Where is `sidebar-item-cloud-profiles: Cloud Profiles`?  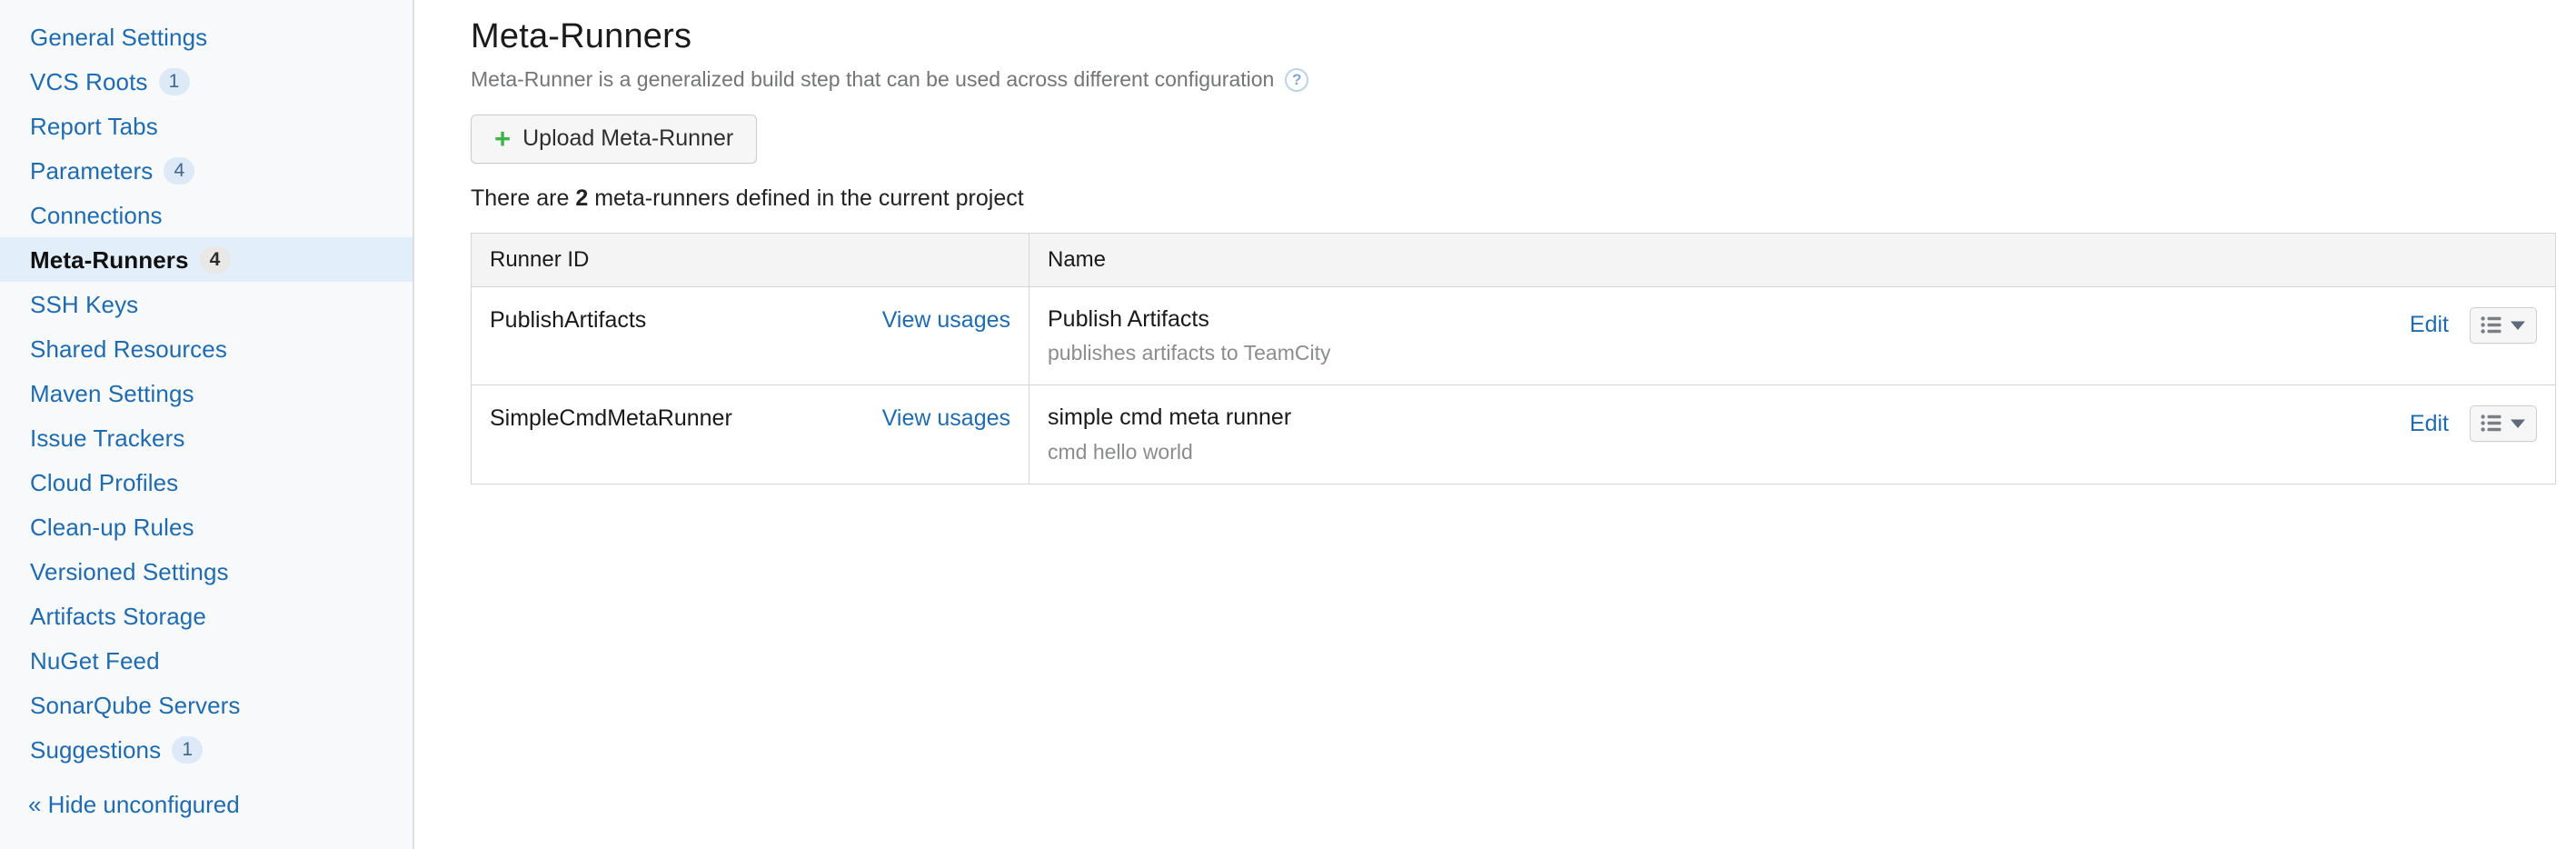
sidebar-item-cloud-profiles: Cloud Profiles is located at coordinates (207, 482).